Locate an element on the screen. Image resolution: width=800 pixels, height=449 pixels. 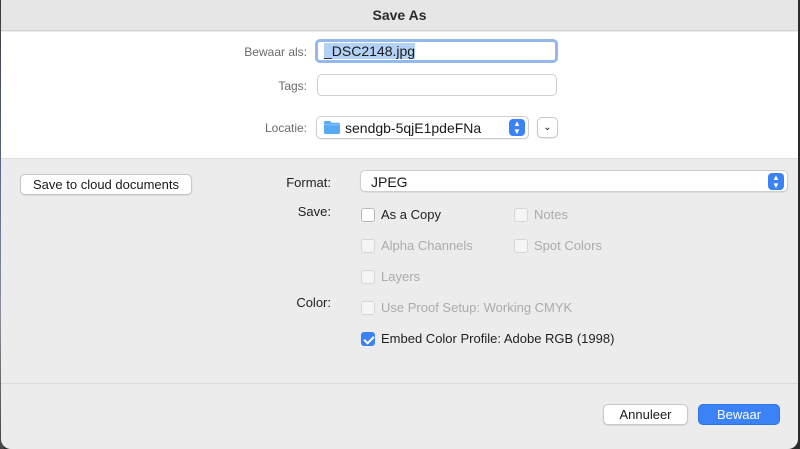
save-button: Bewaar is located at coordinates (739, 414).